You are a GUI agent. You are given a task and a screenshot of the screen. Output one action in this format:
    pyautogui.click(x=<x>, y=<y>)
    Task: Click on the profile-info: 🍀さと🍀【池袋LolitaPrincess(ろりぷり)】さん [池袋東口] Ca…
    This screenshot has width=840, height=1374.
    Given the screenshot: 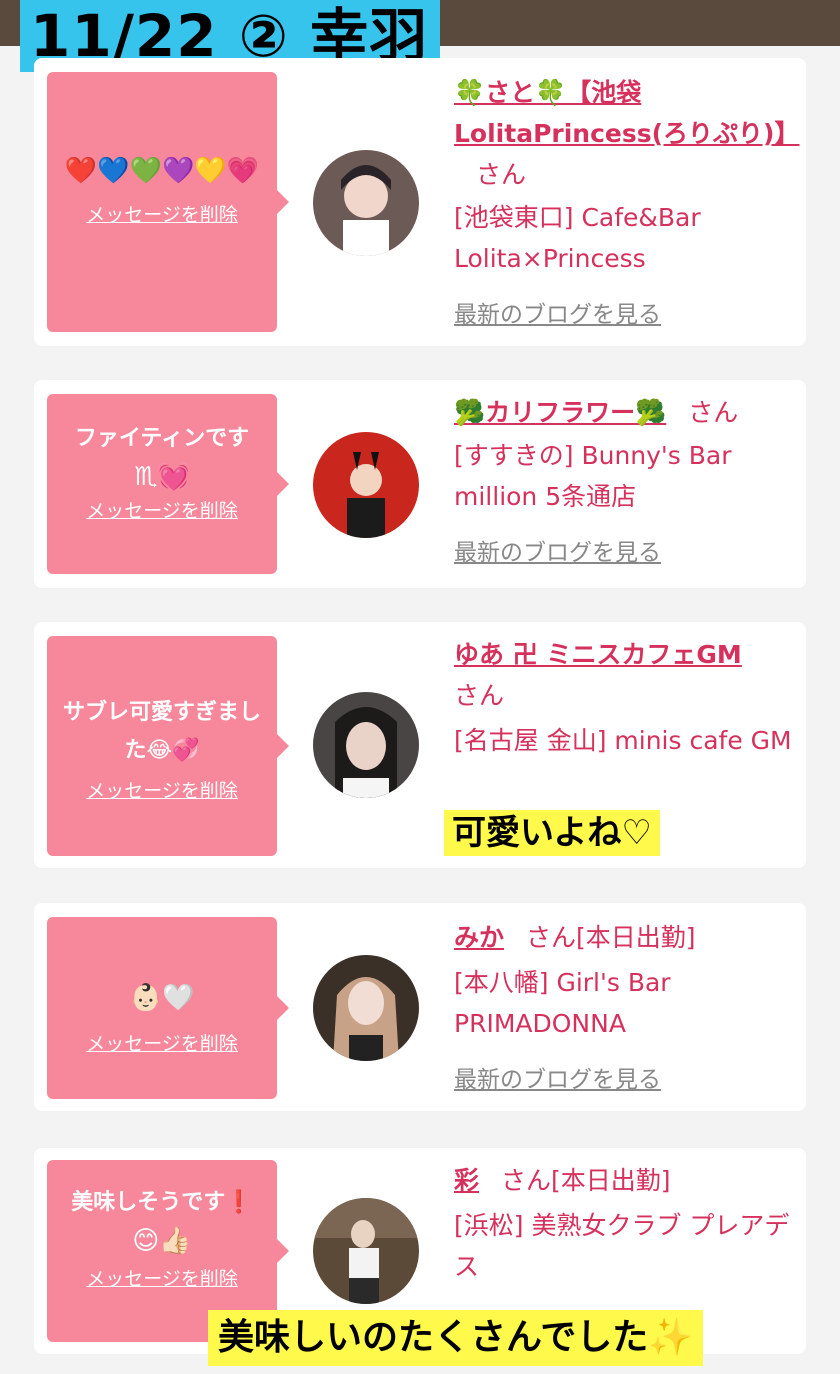 What is the action you would take?
    pyautogui.click(x=626, y=204)
    